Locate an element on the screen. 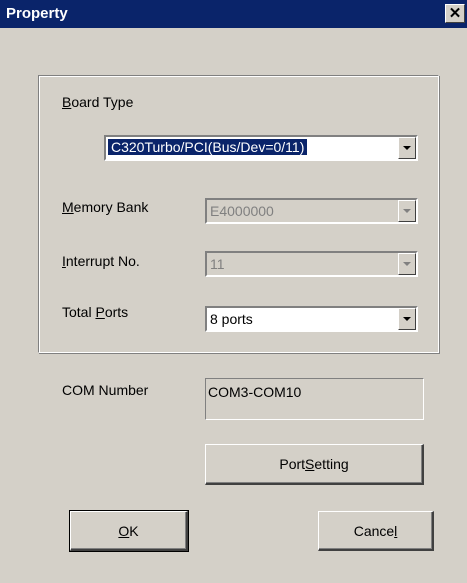 Image resolution: width=467 pixels, height=583 pixels. close-icon: ✕ is located at coordinates (455, 13).